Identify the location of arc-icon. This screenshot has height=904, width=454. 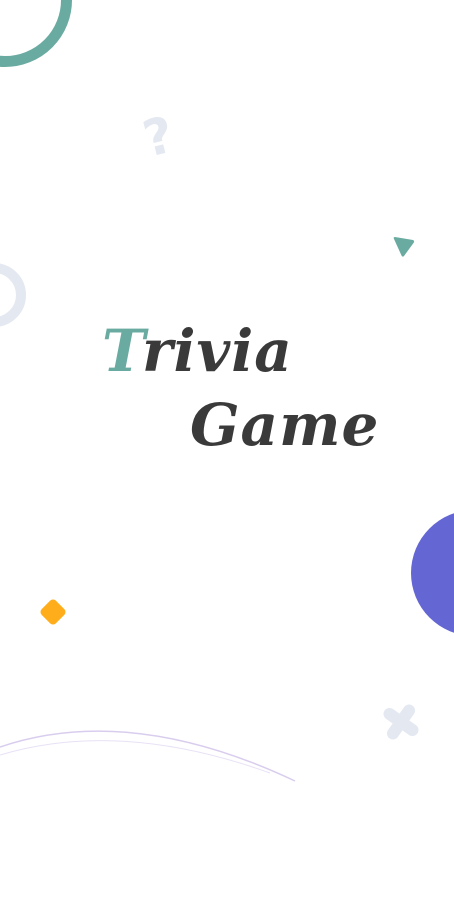
(148, 756).